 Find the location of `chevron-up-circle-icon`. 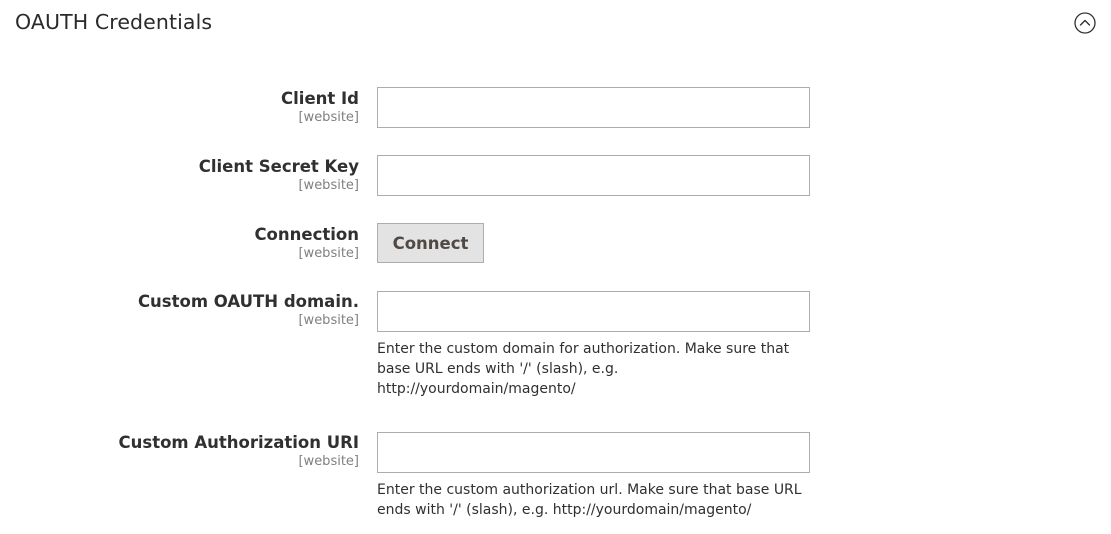

chevron-up-circle-icon is located at coordinates (1085, 23).